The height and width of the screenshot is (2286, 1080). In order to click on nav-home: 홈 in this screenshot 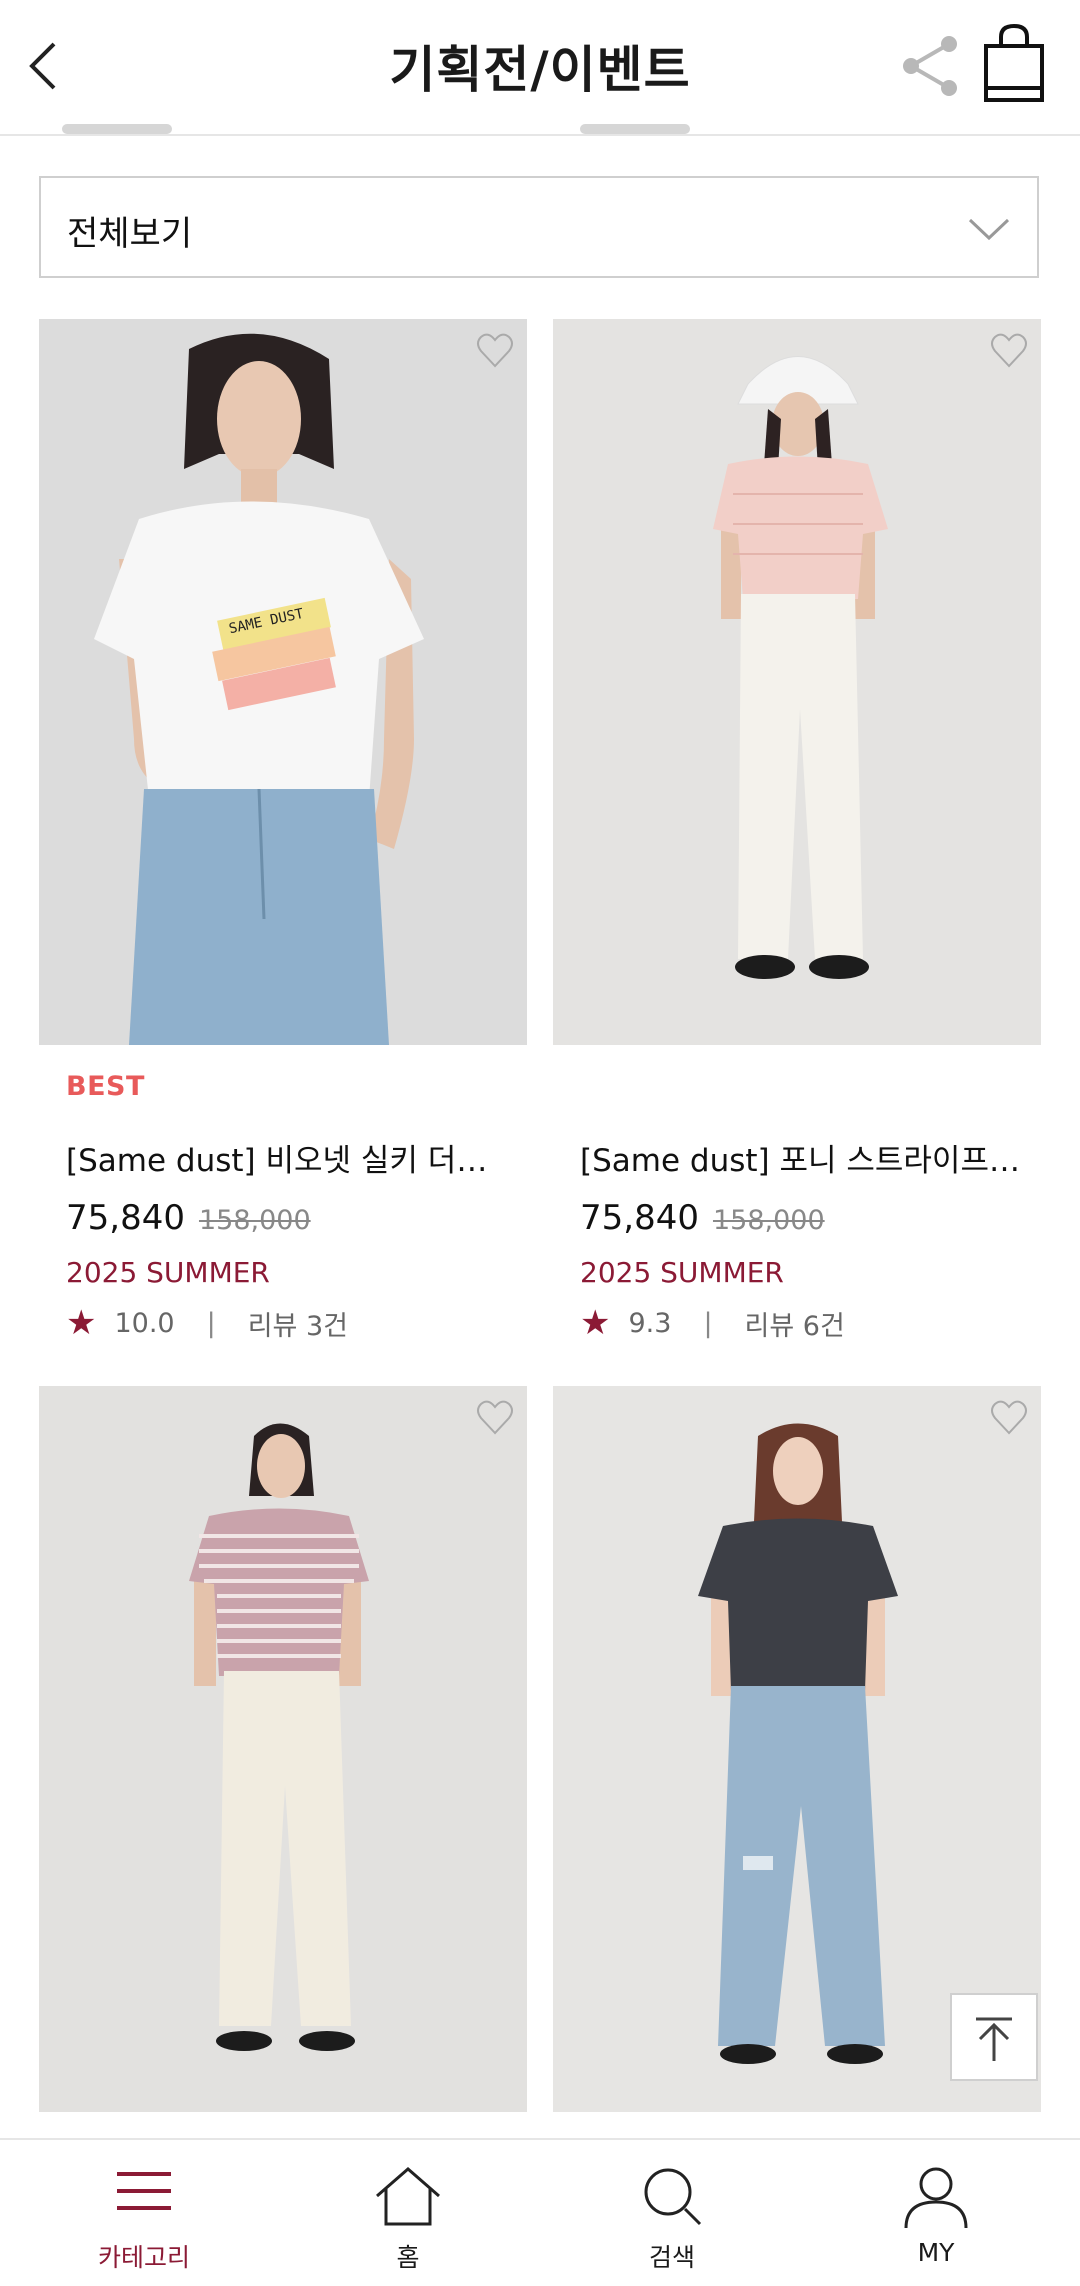, I will do `click(408, 2213)`.